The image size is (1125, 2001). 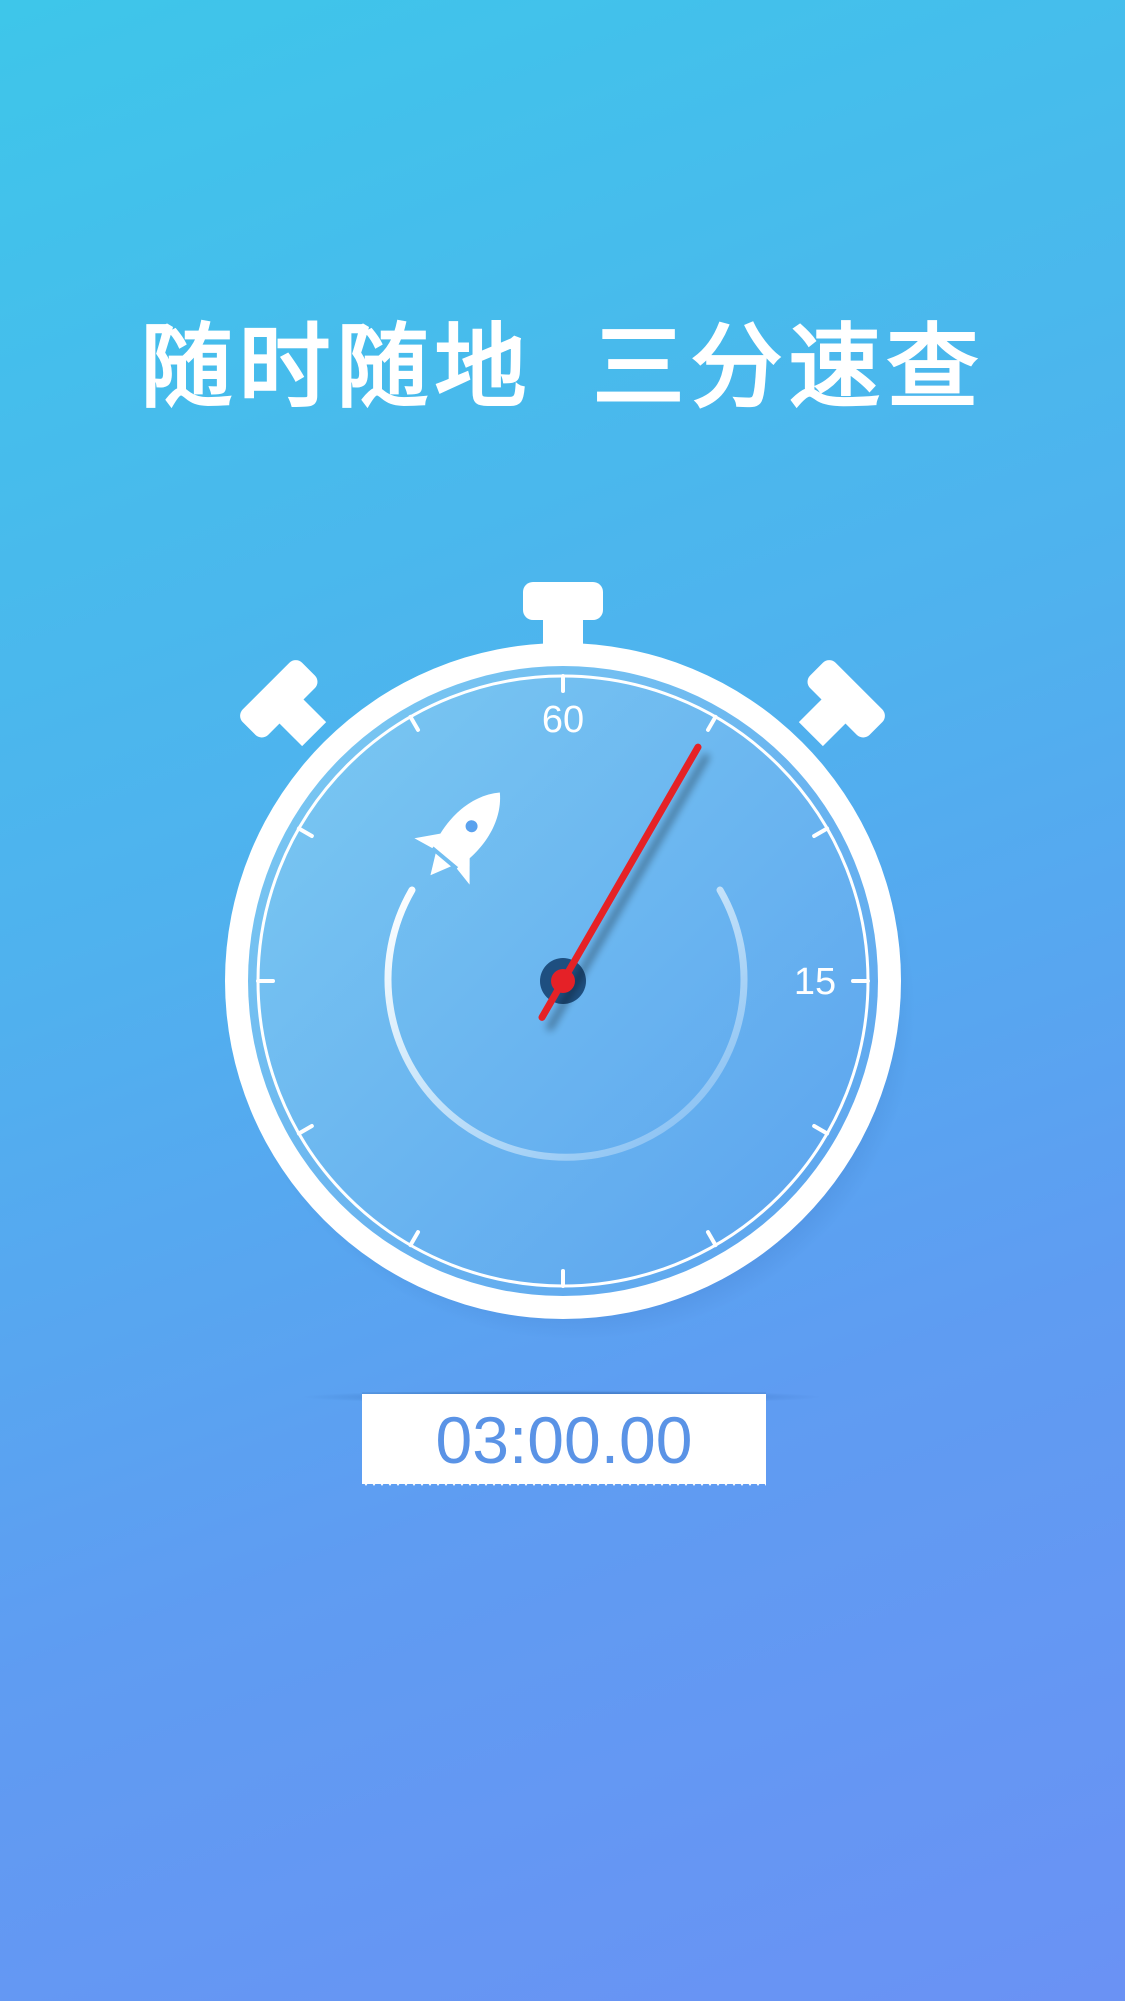 I want to click on dial-label-right: 15, so click(x=815, y=982).